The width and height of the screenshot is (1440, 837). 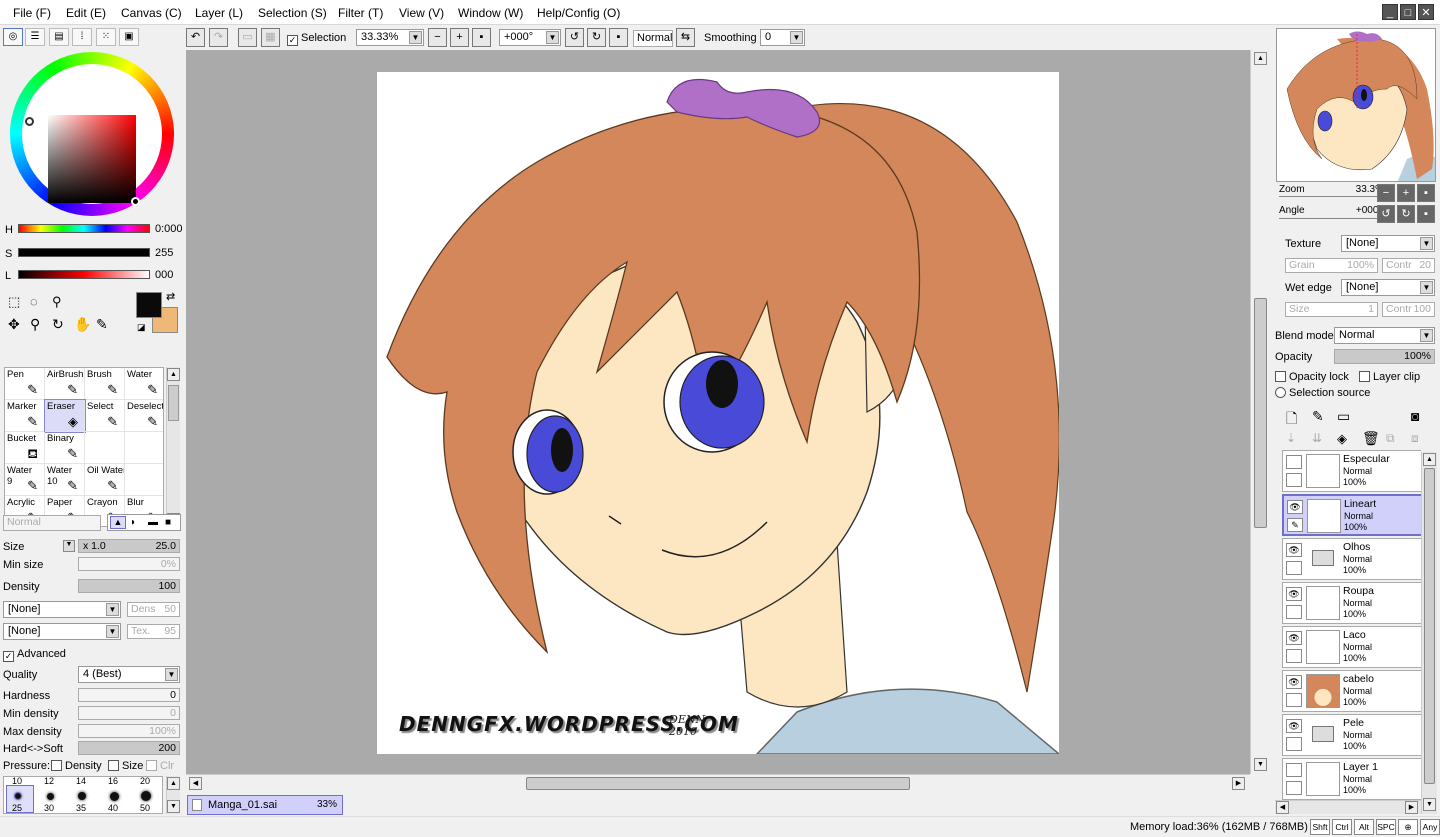 What do you see at coordinates (1351, 603) in the screenshot?
I see `layer-row: 👁 Roupa Normal 100%` at bounding box center [1351, 603].